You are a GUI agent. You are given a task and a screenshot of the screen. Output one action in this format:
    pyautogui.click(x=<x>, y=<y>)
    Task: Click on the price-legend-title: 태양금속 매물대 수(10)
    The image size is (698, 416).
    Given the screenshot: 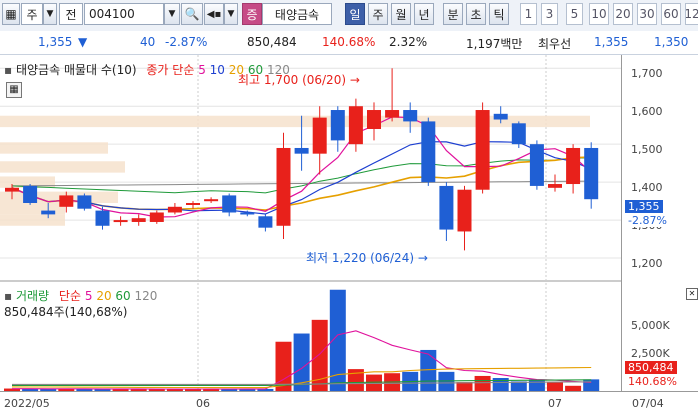 What is the action you would take?
    pyautogui.click(x=76, y=70)
    